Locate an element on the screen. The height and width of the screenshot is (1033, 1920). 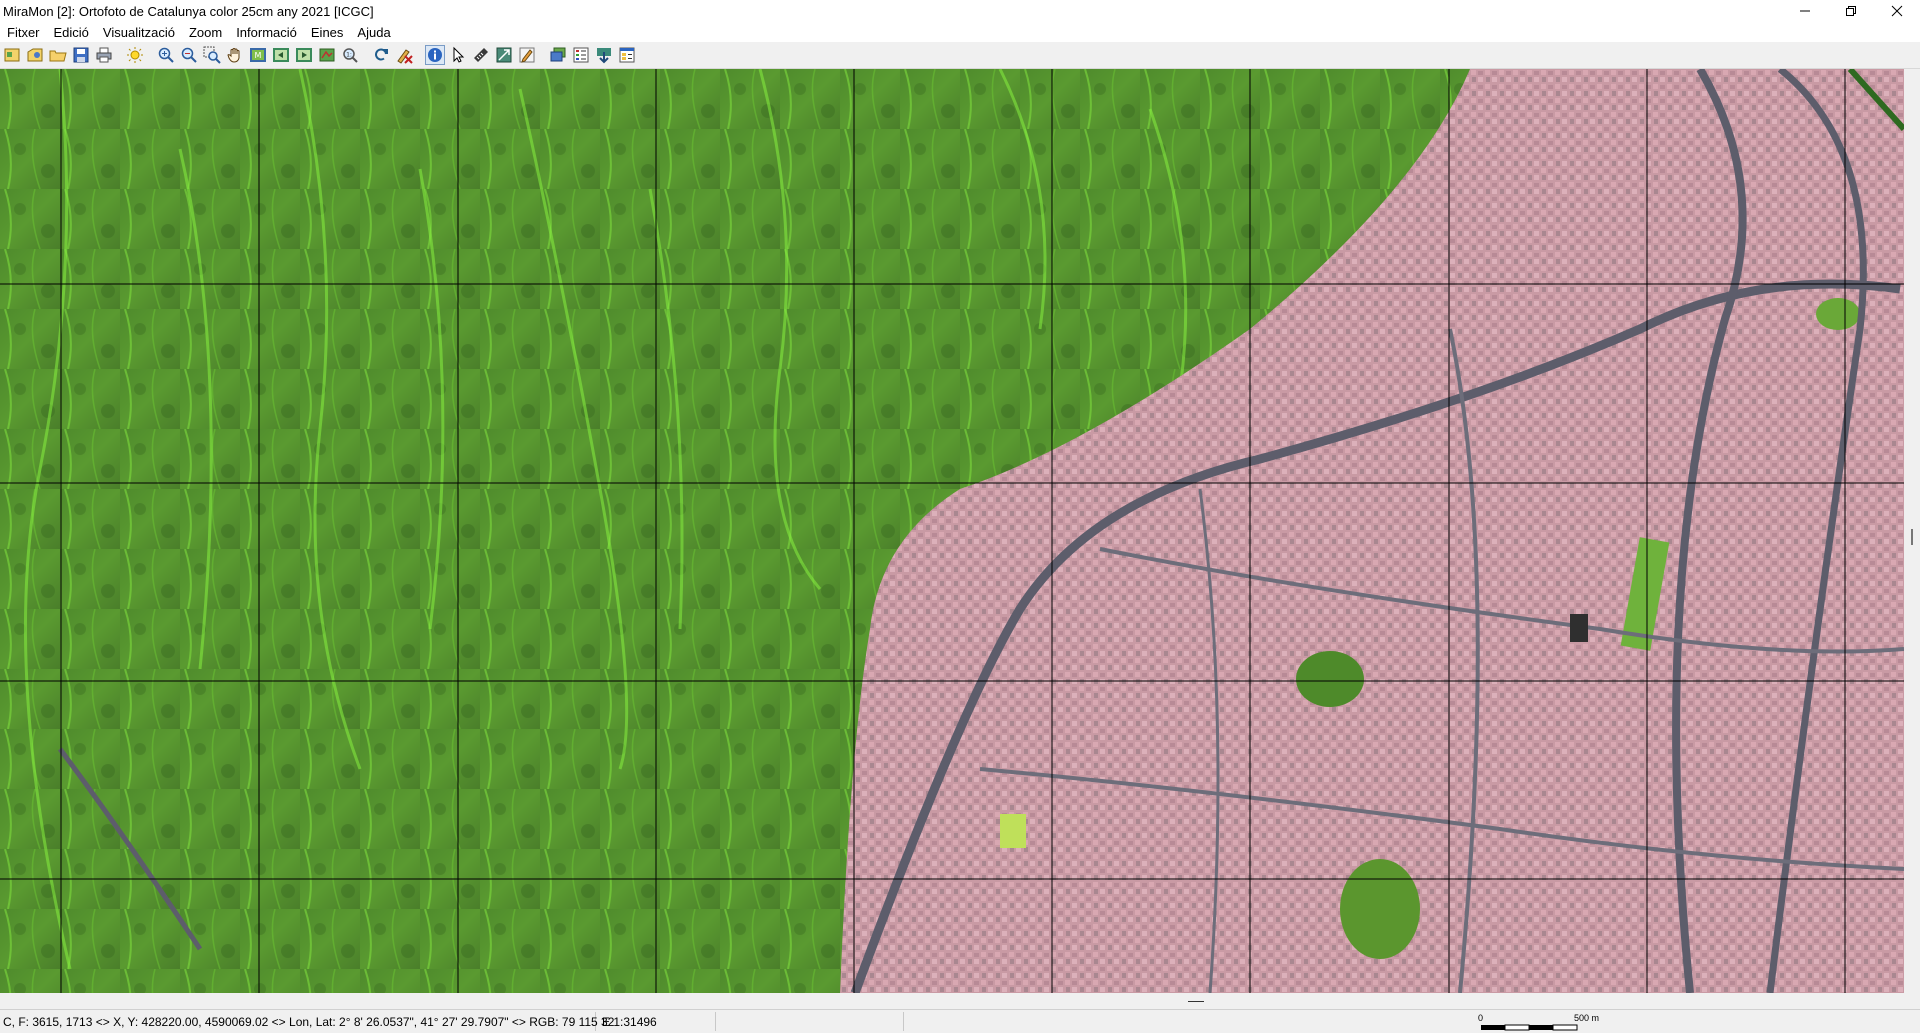
zoom-in-button is located at coordinates (166, 55).